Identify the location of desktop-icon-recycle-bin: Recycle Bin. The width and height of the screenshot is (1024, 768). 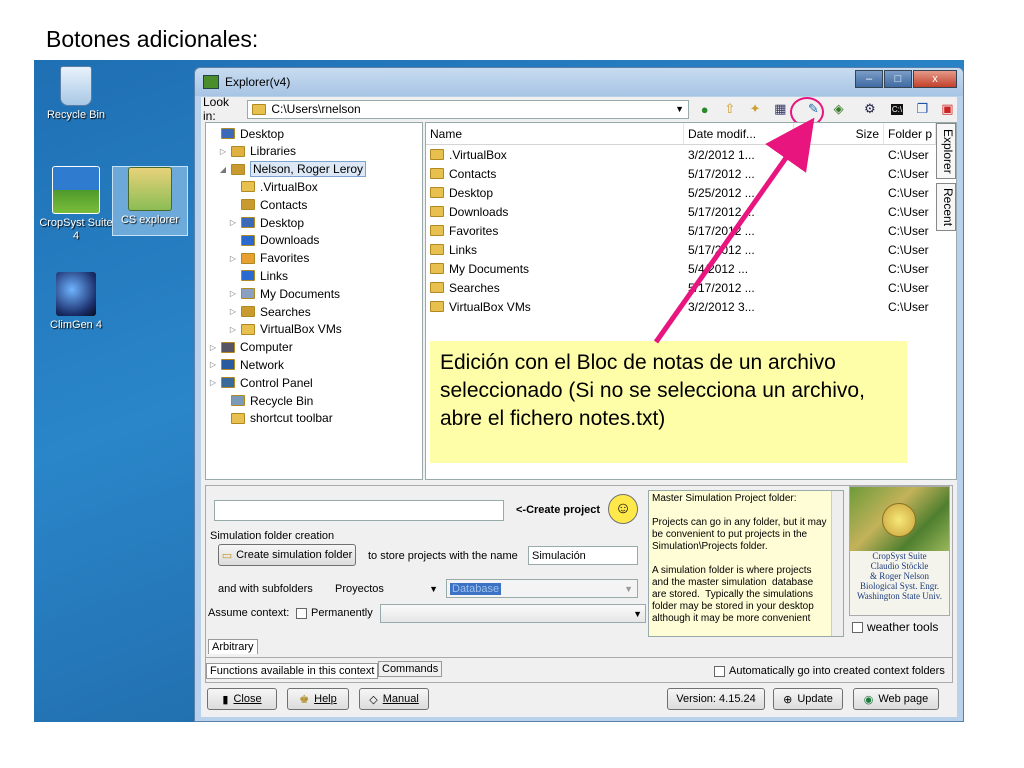
(76, 94).